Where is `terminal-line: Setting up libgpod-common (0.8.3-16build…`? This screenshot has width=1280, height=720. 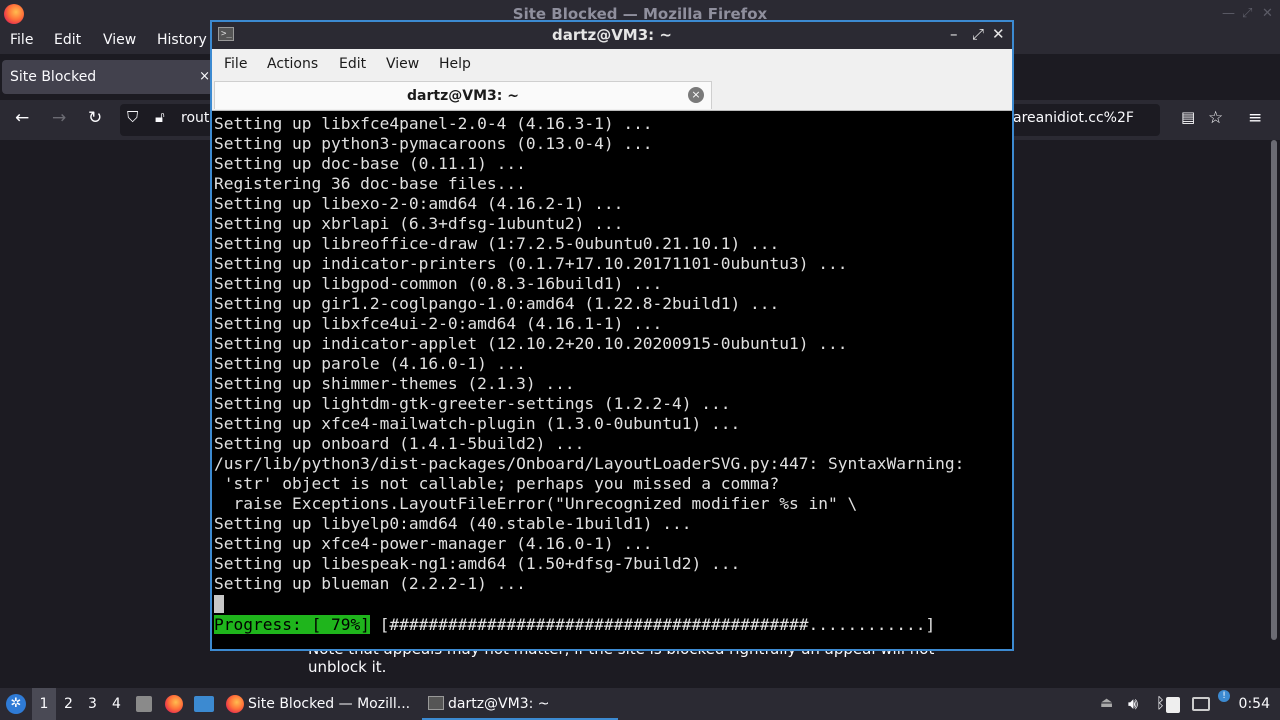 terminal-line: Setting up libgpod-common (0.8.3-16build… is located at coordinates (438, 283).